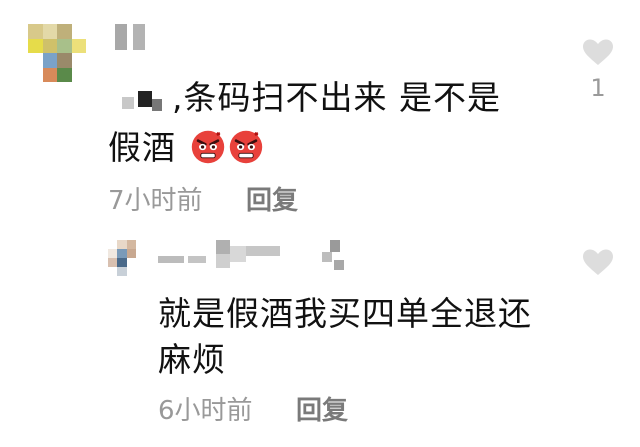 The width and height of the screenshot is (640, 447). Describe the element at coordinates (598, 88) in the screenshot. I see `like-count: 1` at that location.